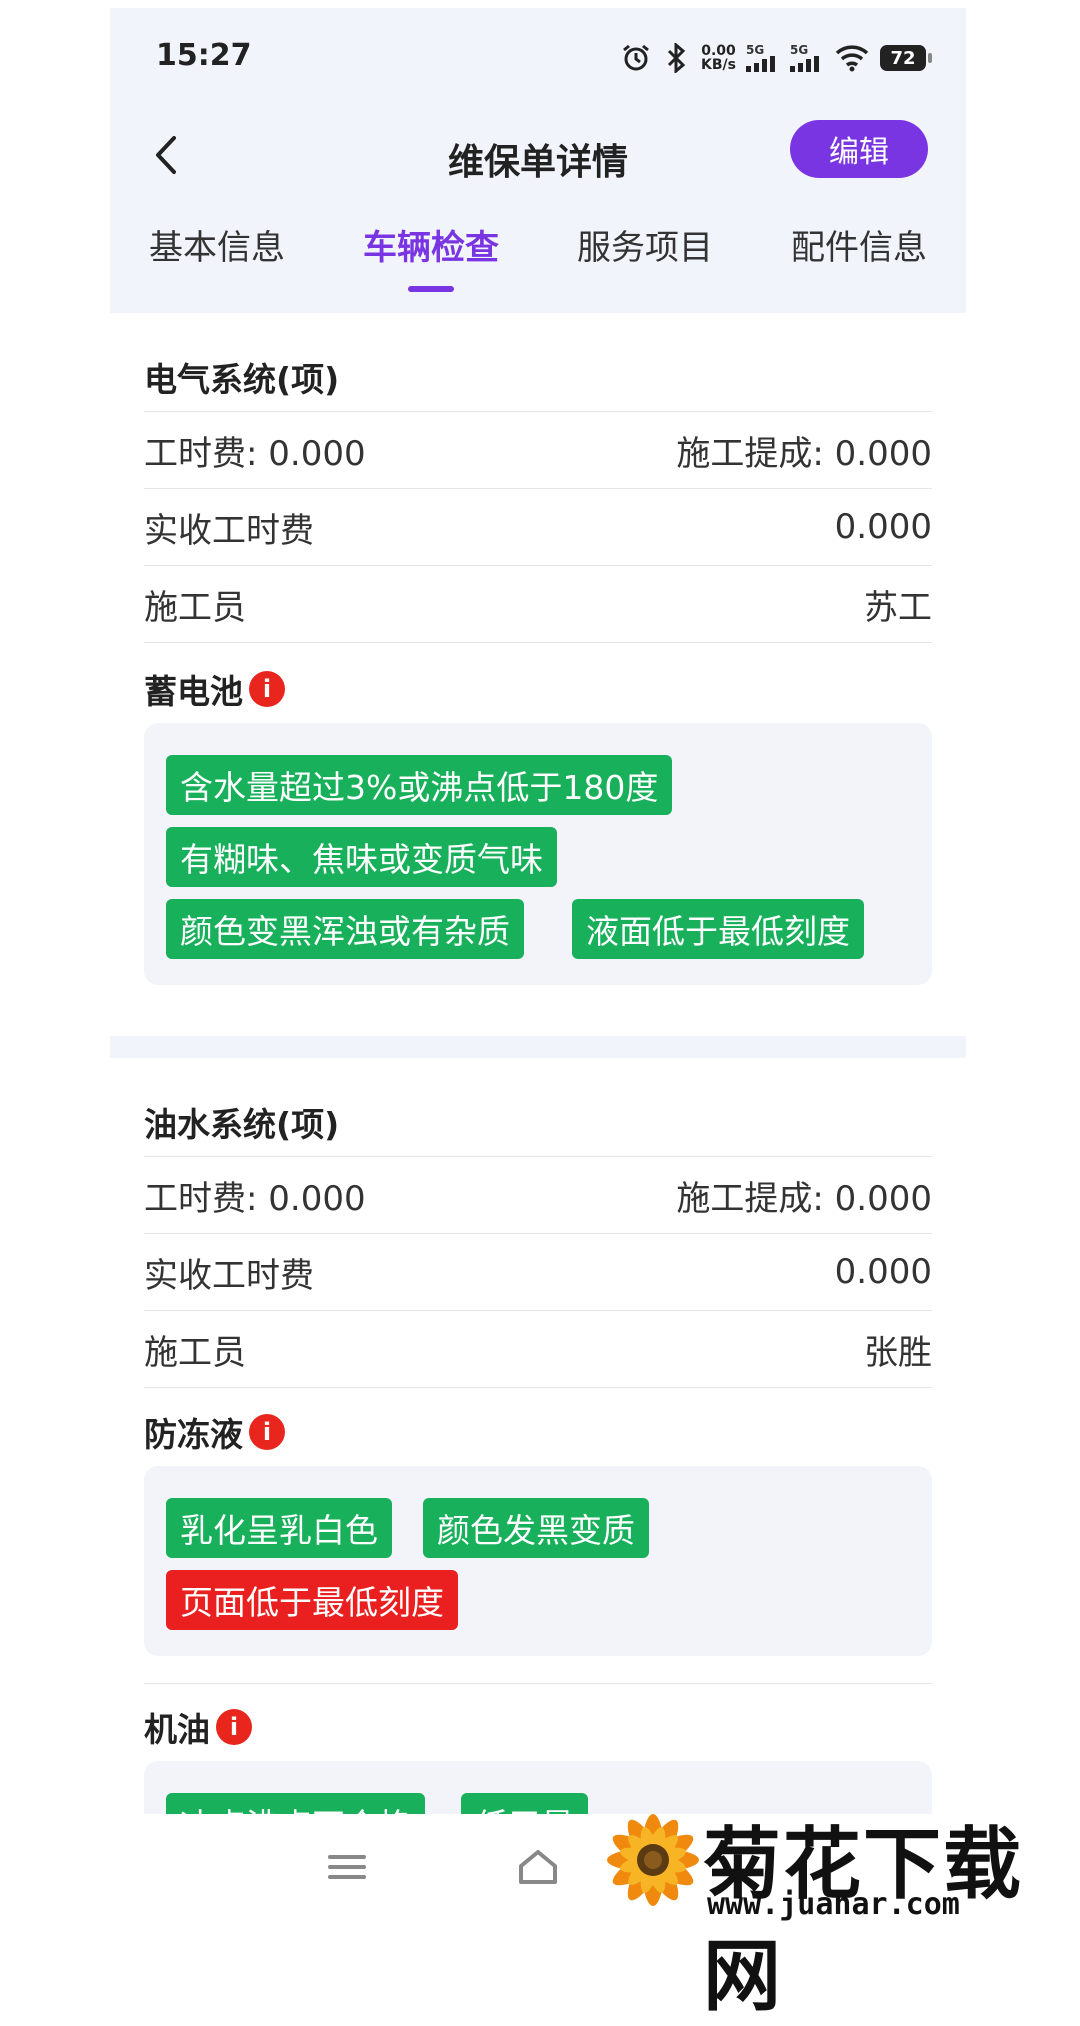 The height and width of the screenshot is (2026, 1080). Describe the element at coordinates (431, 248) in the screenshot. I see `tab-label: 车辆检查` at that location.